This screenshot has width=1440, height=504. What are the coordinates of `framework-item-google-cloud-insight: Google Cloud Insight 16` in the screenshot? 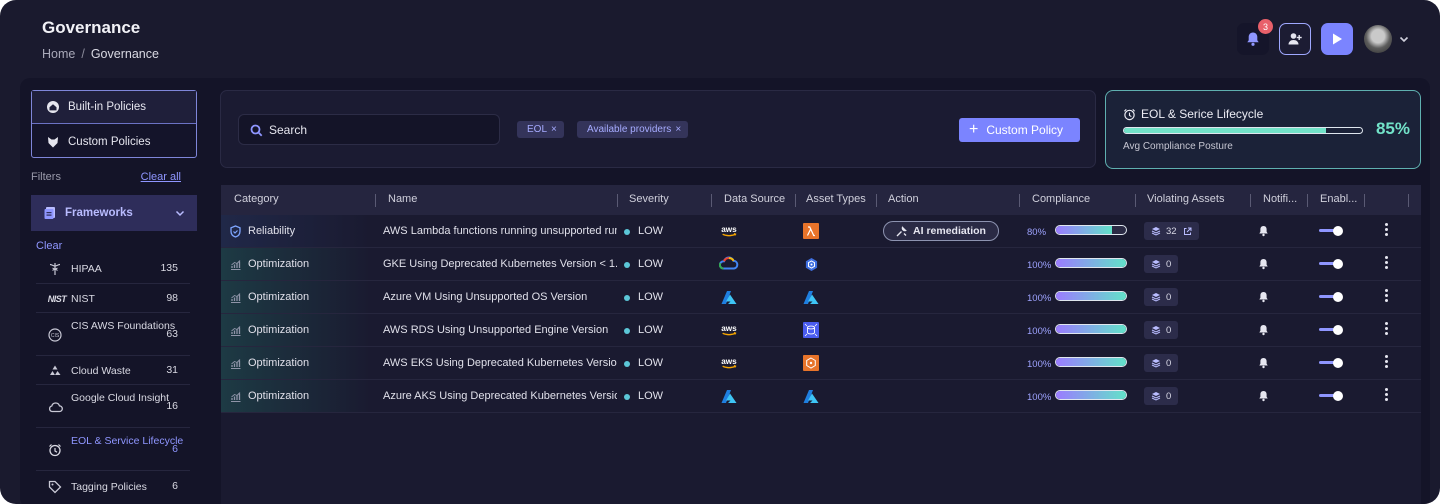 It's located at (113, 406).